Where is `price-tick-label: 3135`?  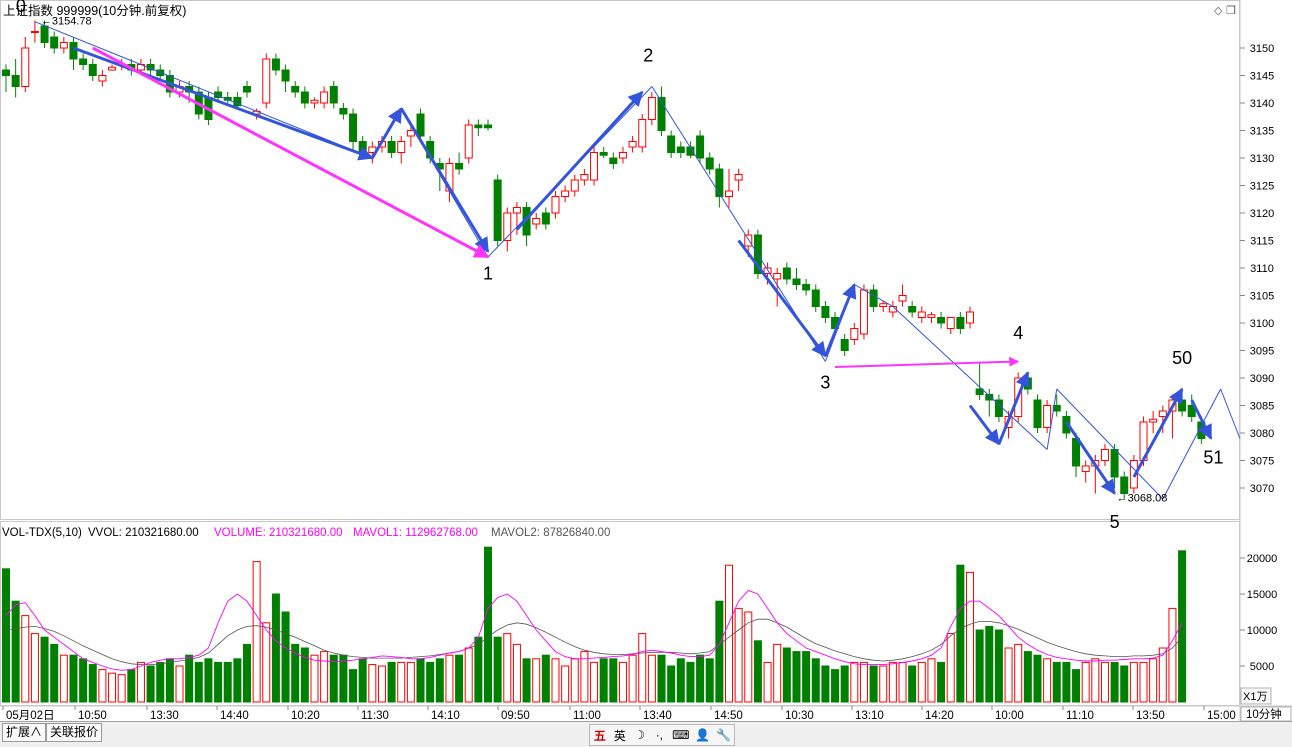
price-tick-label: 3135 is located at coordinates (1262, 132).